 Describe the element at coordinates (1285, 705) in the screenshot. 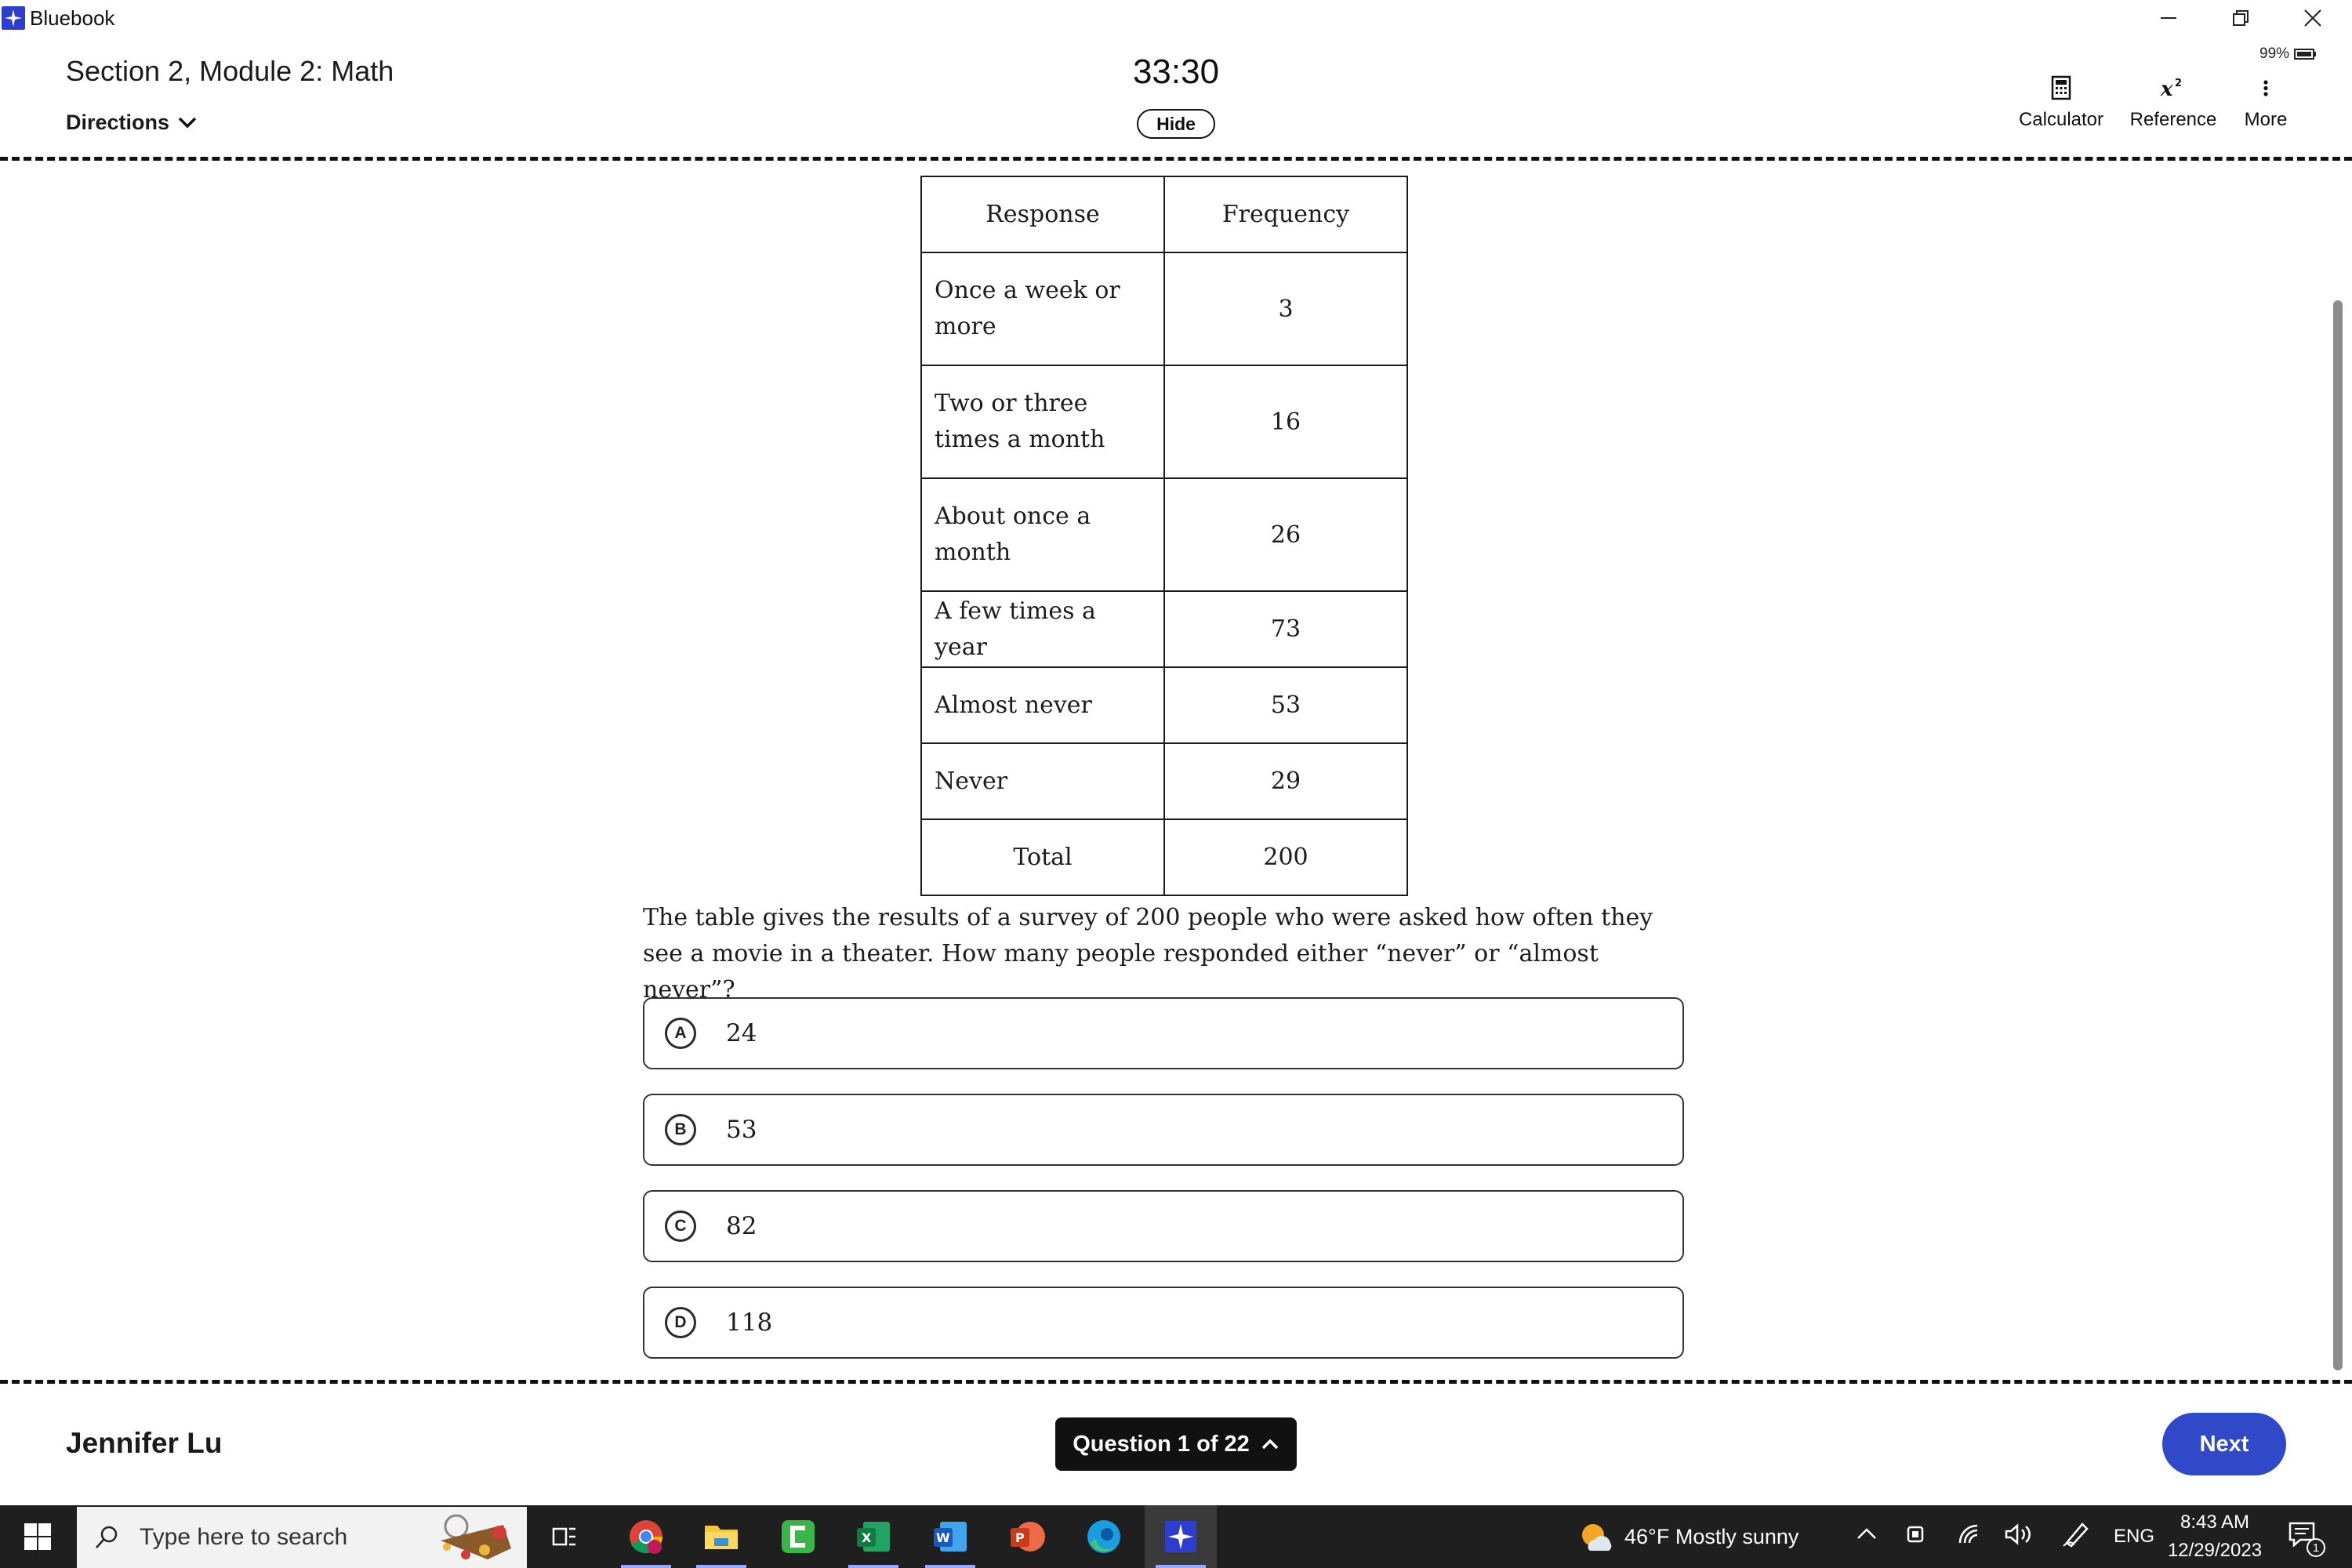

I see `frequency-cell: 53` at that location.